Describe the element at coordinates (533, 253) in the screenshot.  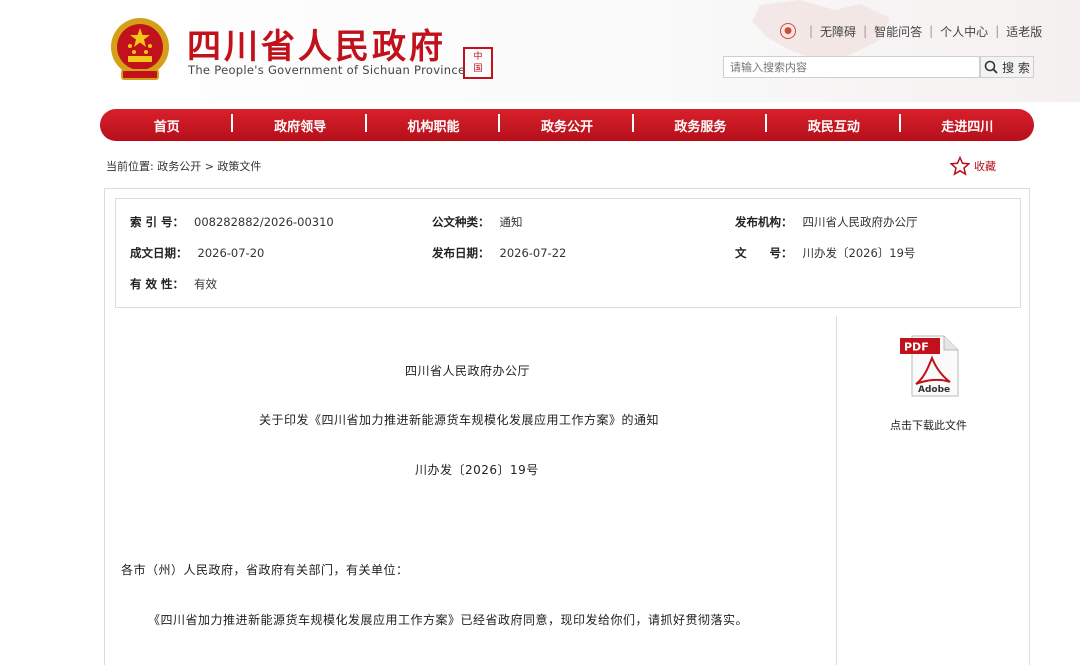
I see `meta-value: 2026-07-22` at that location.